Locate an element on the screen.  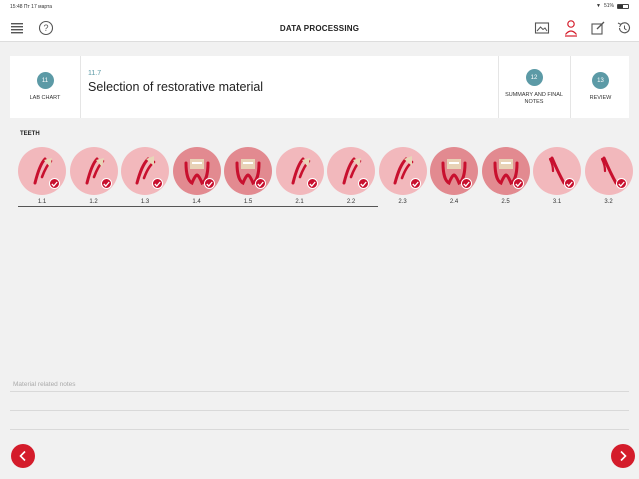
status-bar: 15:48 Пт 17 марта ▼ 51% is located at coordinates (319, 7).